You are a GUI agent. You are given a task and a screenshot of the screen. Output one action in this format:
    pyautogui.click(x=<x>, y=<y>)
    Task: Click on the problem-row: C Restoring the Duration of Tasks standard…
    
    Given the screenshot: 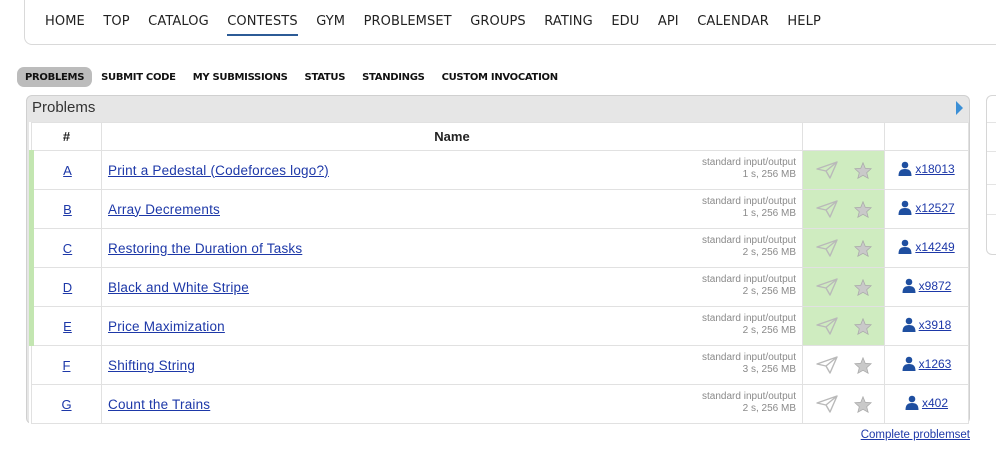 What is the action you would take?
    pyautogui.click(x=499, y=248)
    